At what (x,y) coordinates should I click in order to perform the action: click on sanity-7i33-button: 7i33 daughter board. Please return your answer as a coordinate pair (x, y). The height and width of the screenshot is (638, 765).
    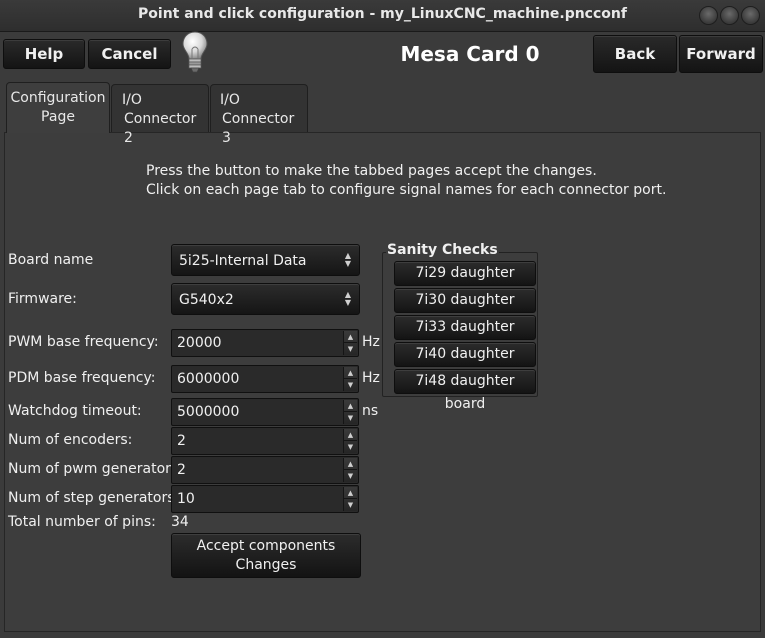
    Looking at the image, I should click on (465, 336).